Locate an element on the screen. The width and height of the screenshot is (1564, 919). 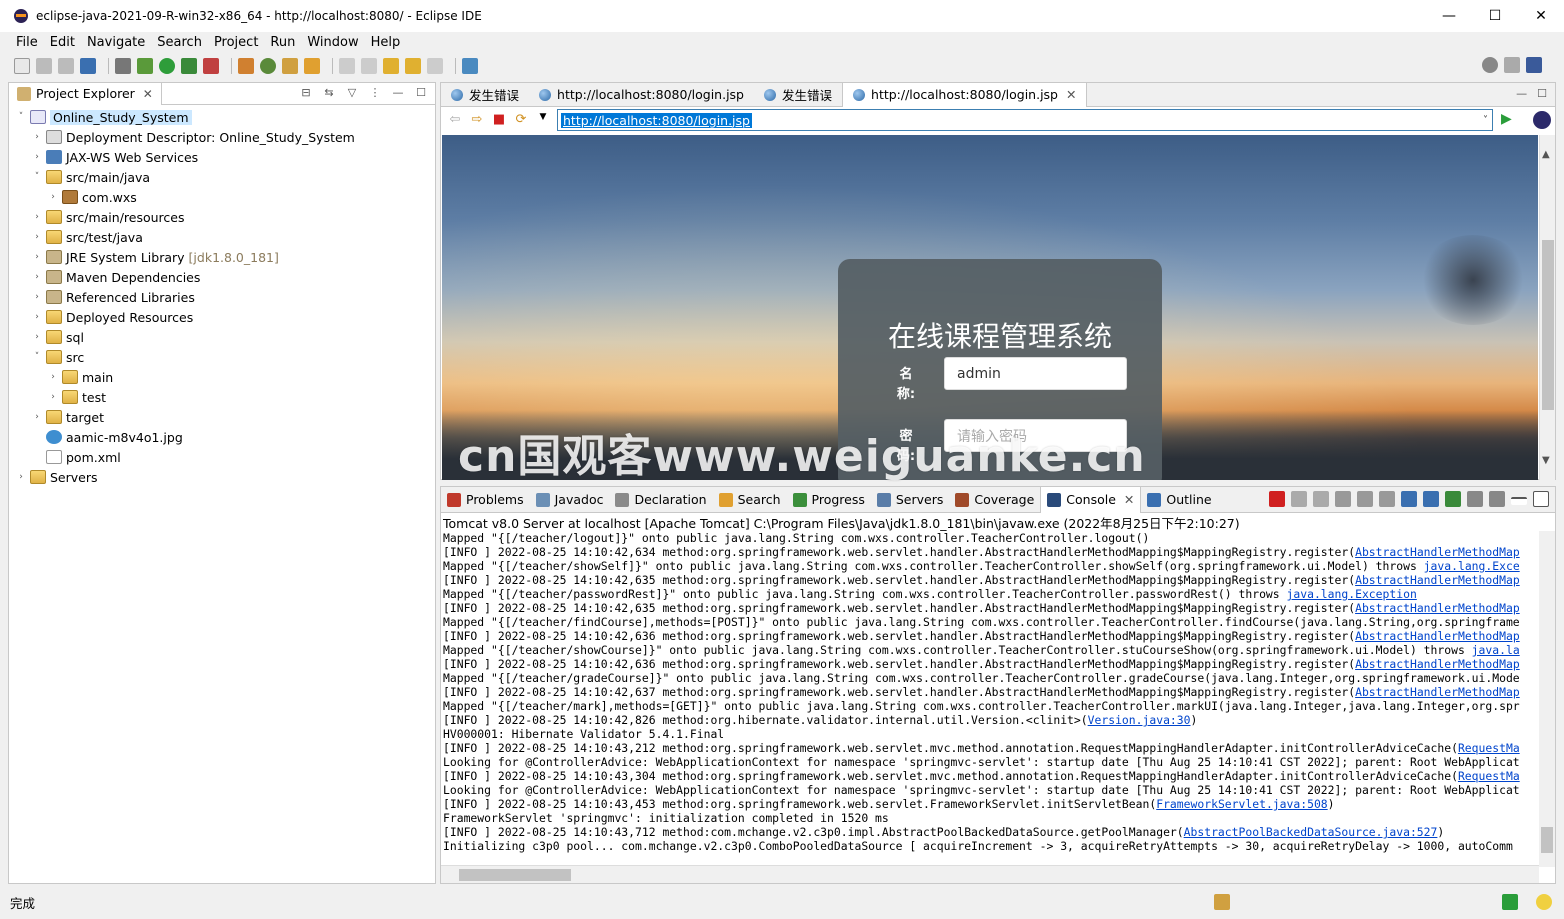
eclipse-browser-icon is located at coordinates (1542, 120).